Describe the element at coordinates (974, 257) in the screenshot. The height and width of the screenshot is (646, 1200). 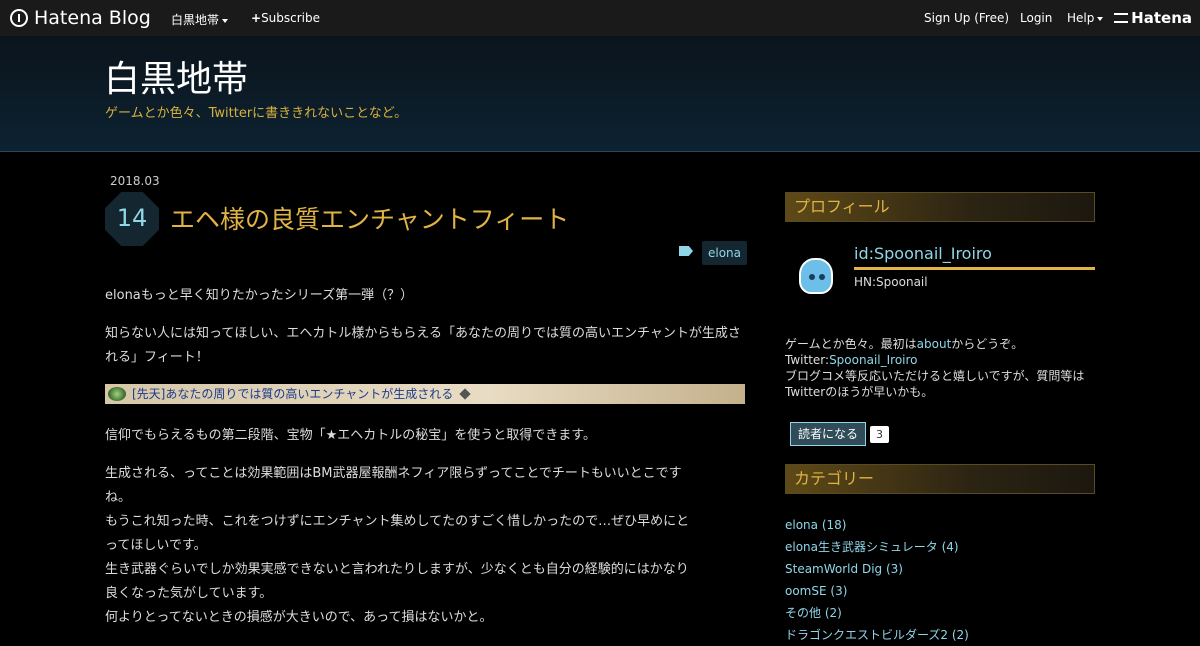
I see `profile-id-link: id:Spoonail_Iroiro` at that location.